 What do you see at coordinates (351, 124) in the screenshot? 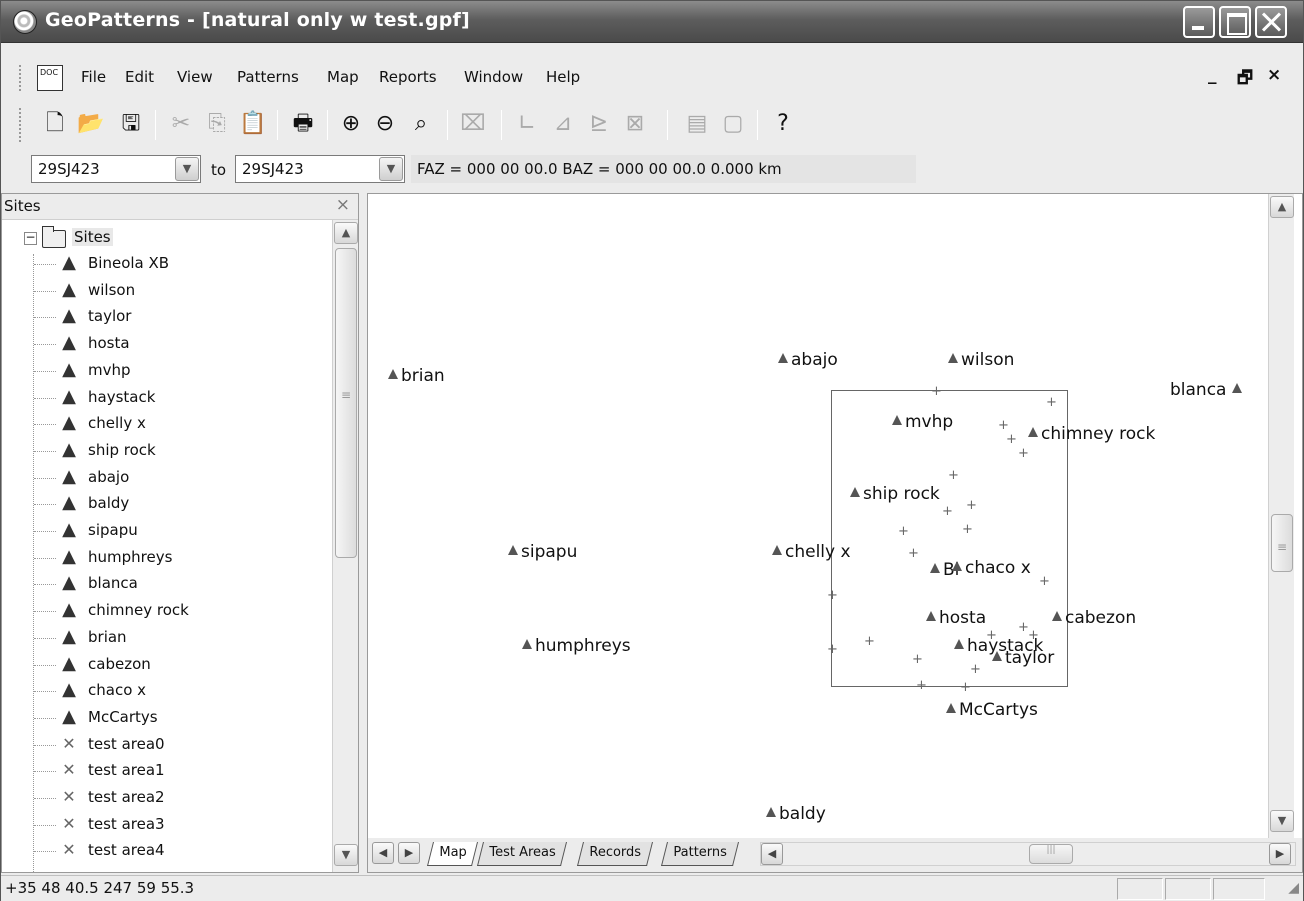
I see `zoom-in-icon: ⊕` at bounding box center [351, 124].